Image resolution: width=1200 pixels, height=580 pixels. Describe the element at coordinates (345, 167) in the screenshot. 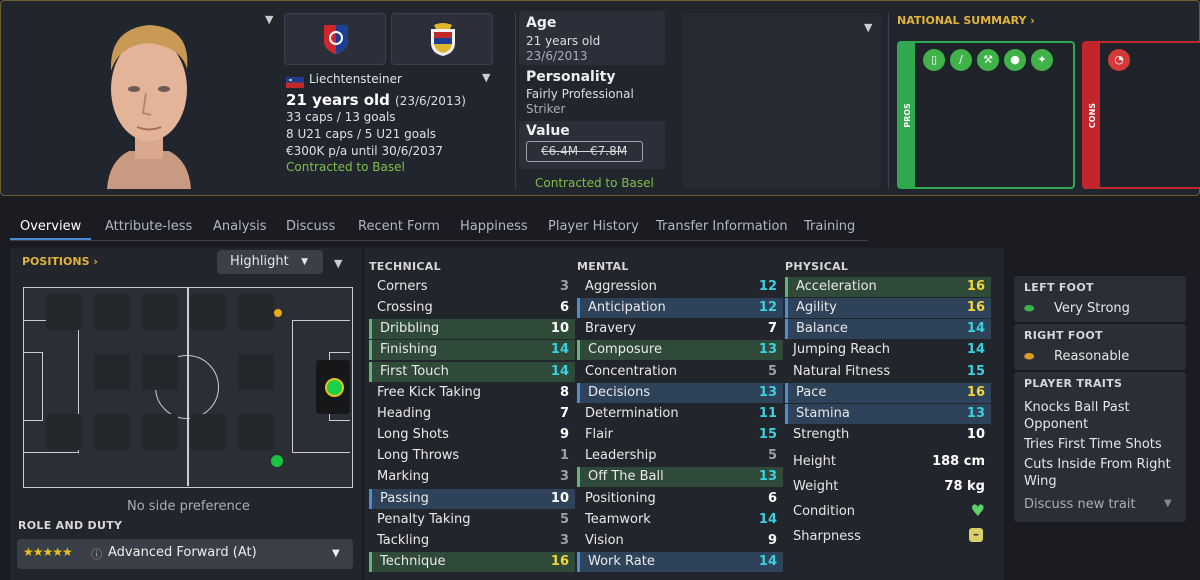

I see `club-contract-text: Contracted to Basel` at that location.